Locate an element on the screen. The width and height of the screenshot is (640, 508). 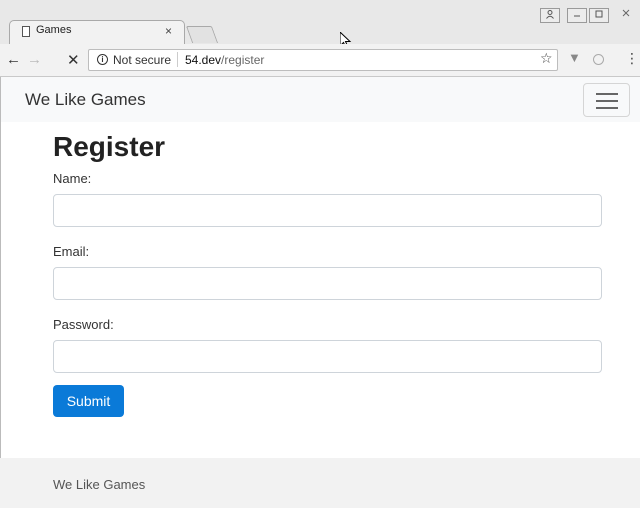
profile-icon is located at coordinates (550, 15).